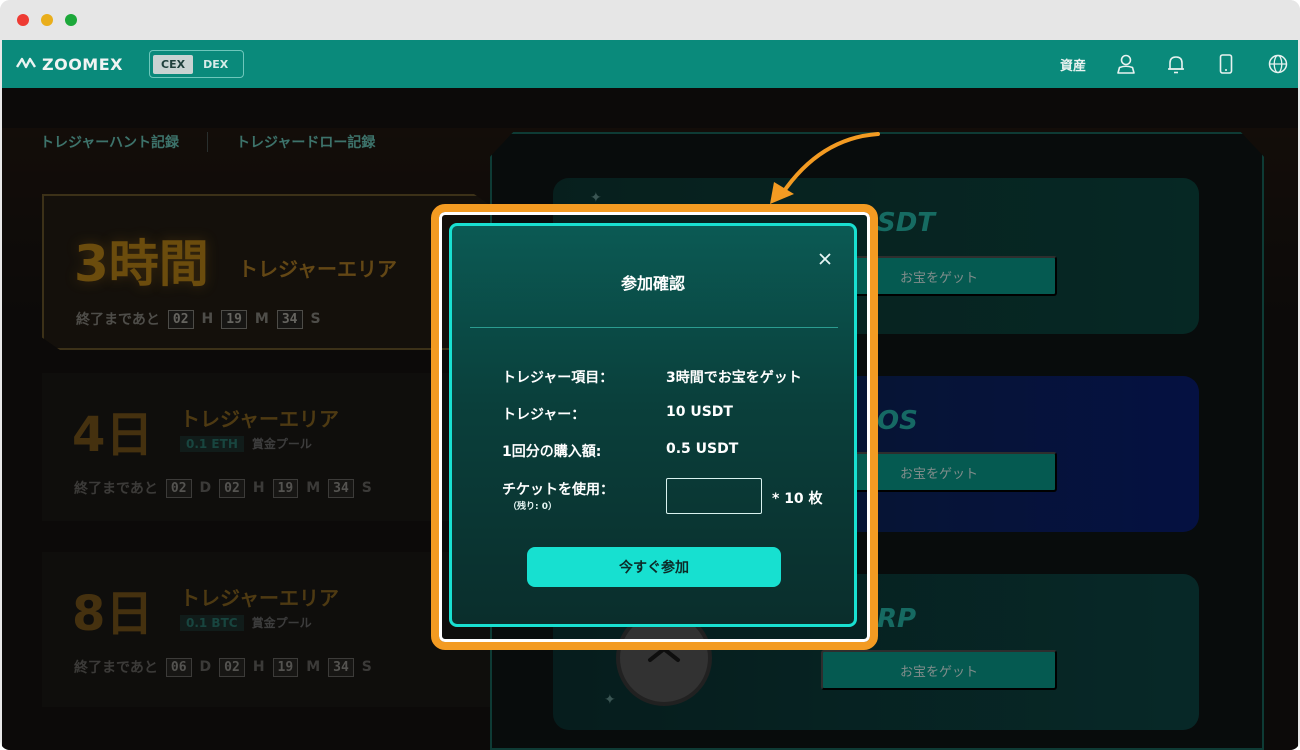 Image resolution: width=1300 pixels, height=750 pixels. Describe the element at coordinates (71, 20) in the screenshot. I see `maximize-window-button` at that location.